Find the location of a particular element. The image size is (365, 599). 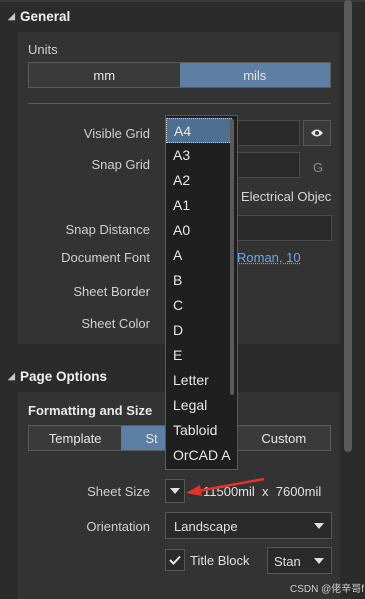

snap-grid-input is located at coordinates (268, 165).